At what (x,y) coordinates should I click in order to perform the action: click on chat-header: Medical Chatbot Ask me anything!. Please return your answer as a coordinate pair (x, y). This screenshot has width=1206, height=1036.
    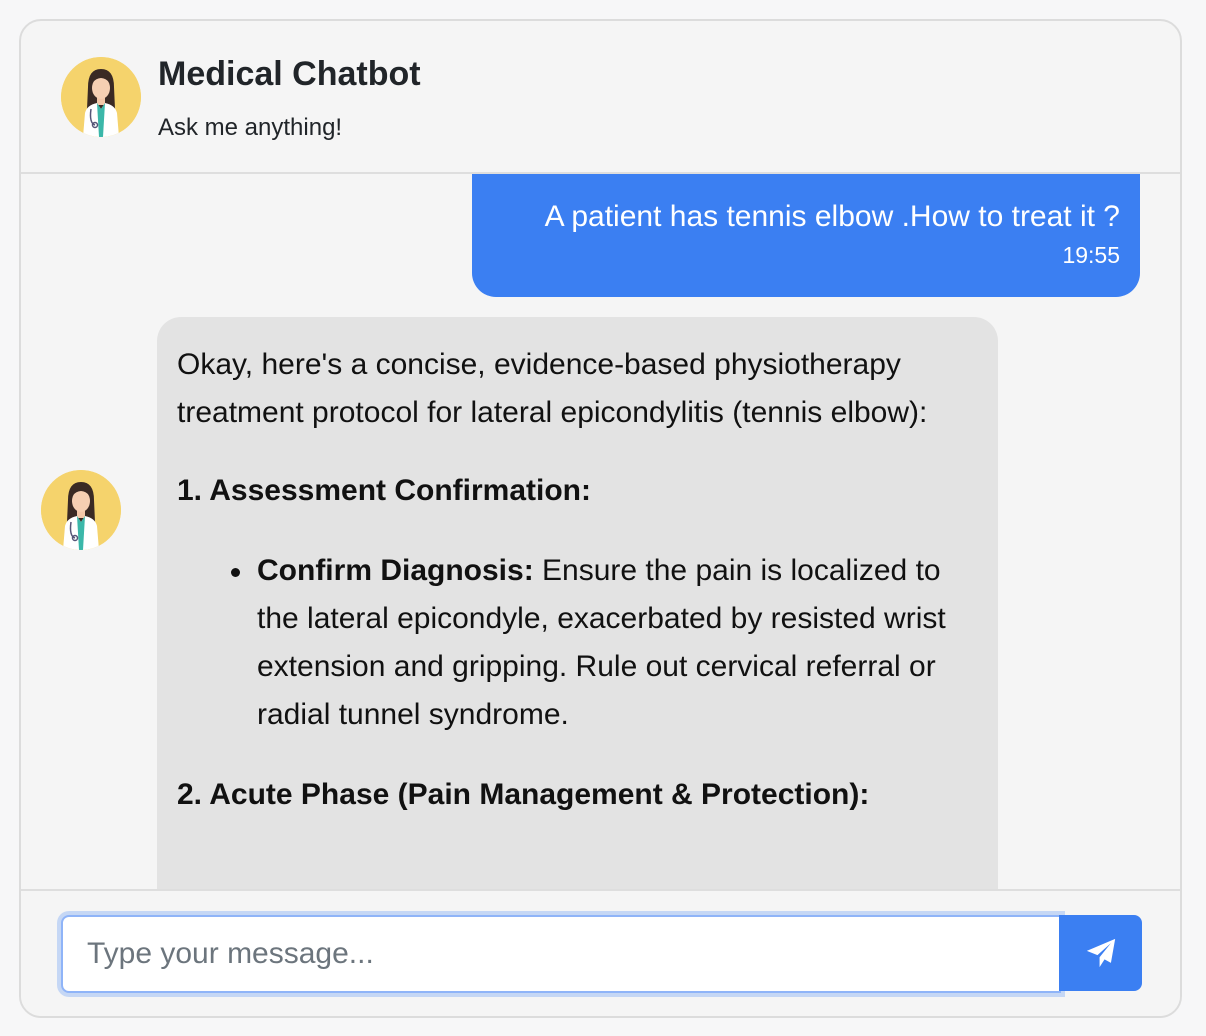
    Looking at the image, I should click on (600, 97).